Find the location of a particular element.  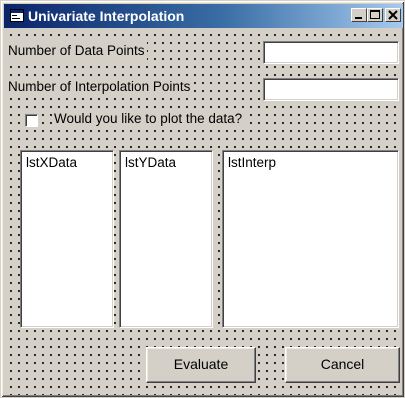

x-data-listbox: lstXData is located at coordinates (67, 239).